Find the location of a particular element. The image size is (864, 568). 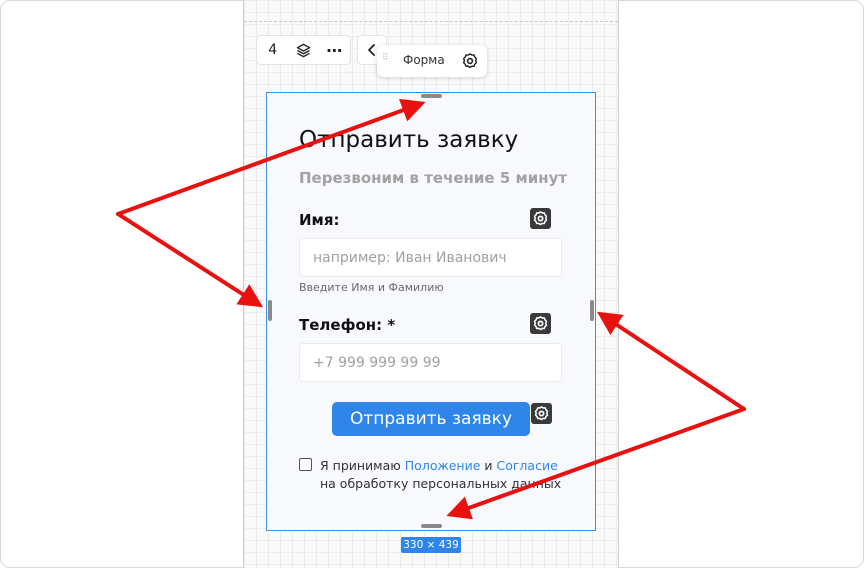

phone-field-label: Телефон: * is located at coordinates (347, 325).